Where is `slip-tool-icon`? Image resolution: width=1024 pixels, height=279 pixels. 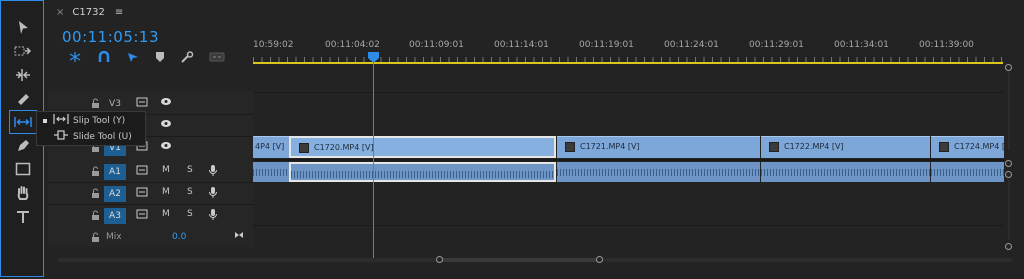
slip-tool-icon is located at coordinates (23, 122).